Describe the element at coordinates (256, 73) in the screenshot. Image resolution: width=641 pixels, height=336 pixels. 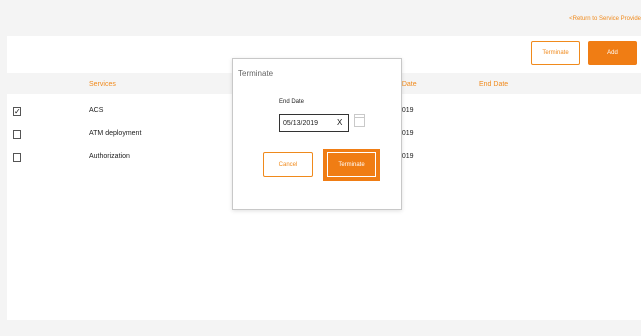
I see `dialog-title: Terminate` at that location.